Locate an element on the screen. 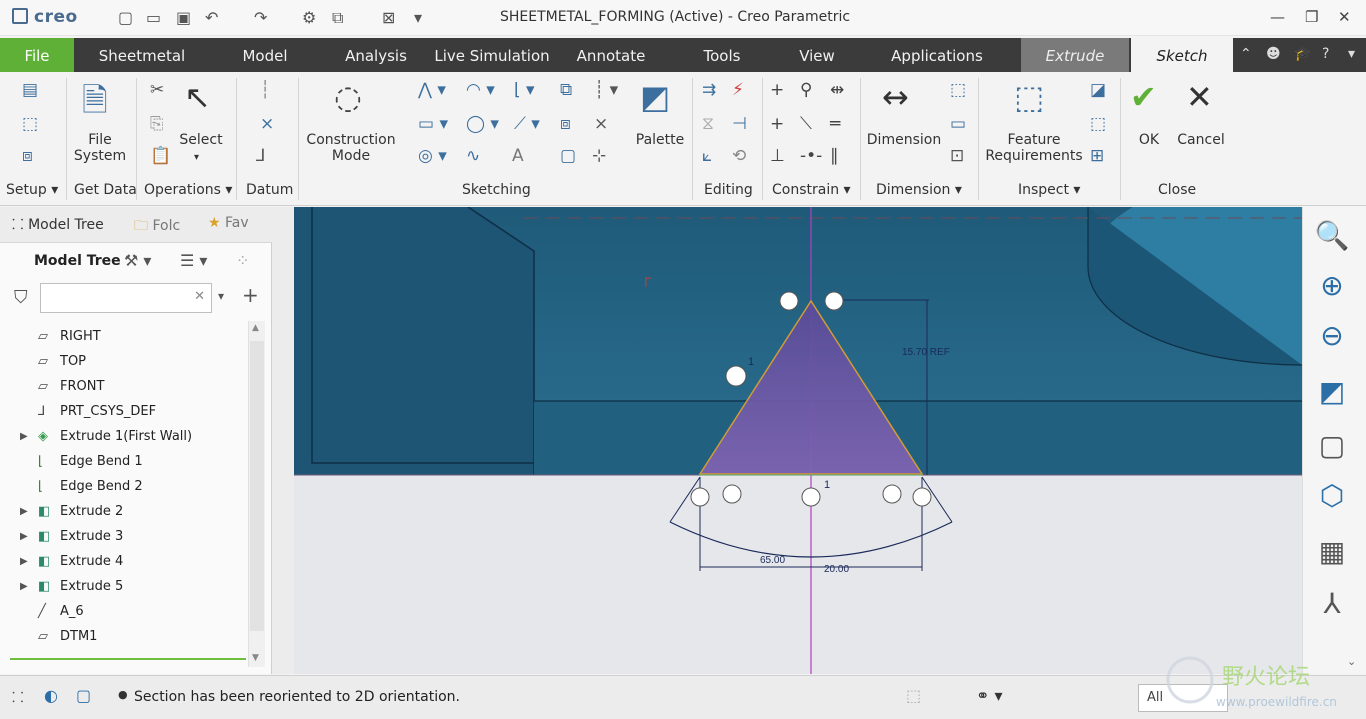 The height and width of the screenshot is (719, 1366). regen-status-icon: ⬚ is located at coordinates (913, 695).